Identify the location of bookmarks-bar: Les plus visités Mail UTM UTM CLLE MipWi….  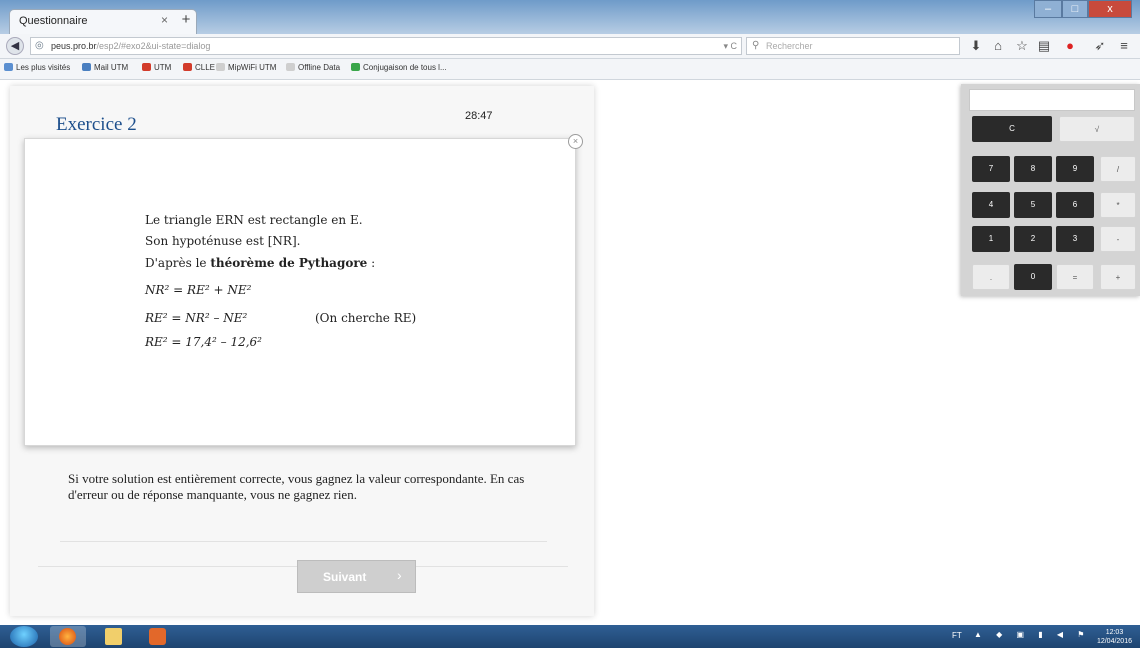
(570, 69).